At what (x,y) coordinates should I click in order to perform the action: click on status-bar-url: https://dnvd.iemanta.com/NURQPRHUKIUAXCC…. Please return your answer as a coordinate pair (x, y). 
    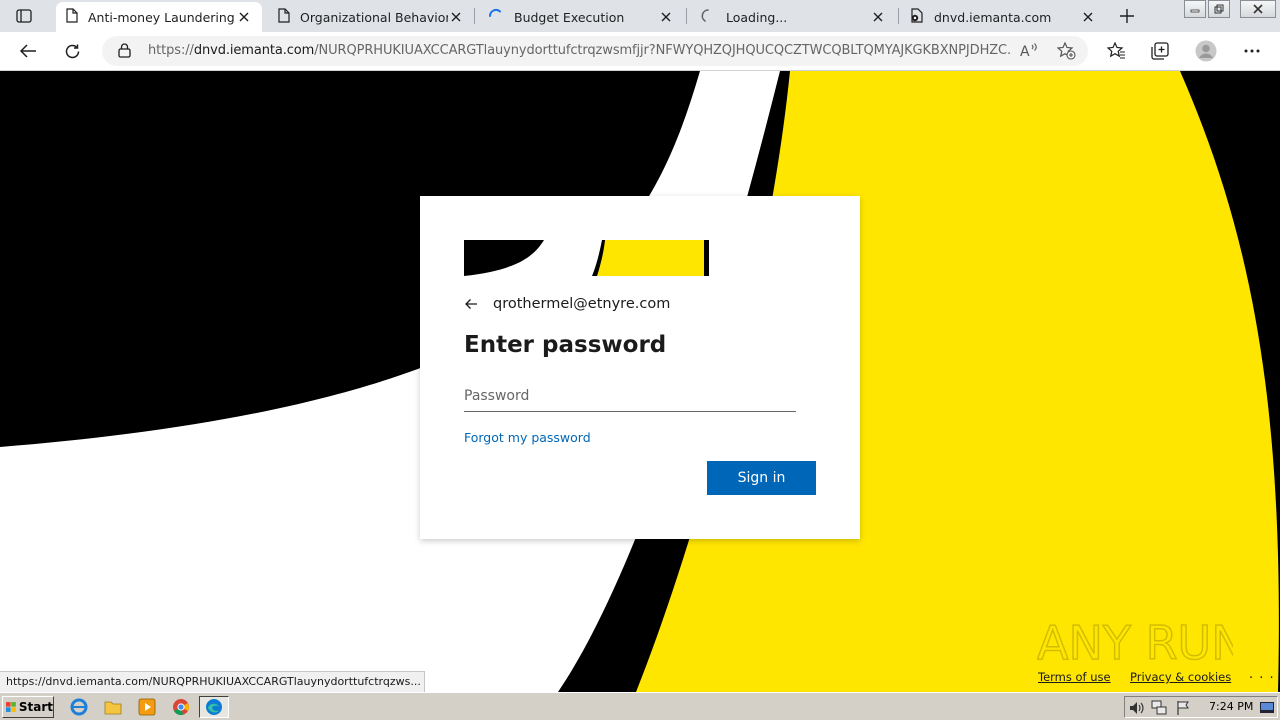
    Looking at the image, I should click on (212, 681).